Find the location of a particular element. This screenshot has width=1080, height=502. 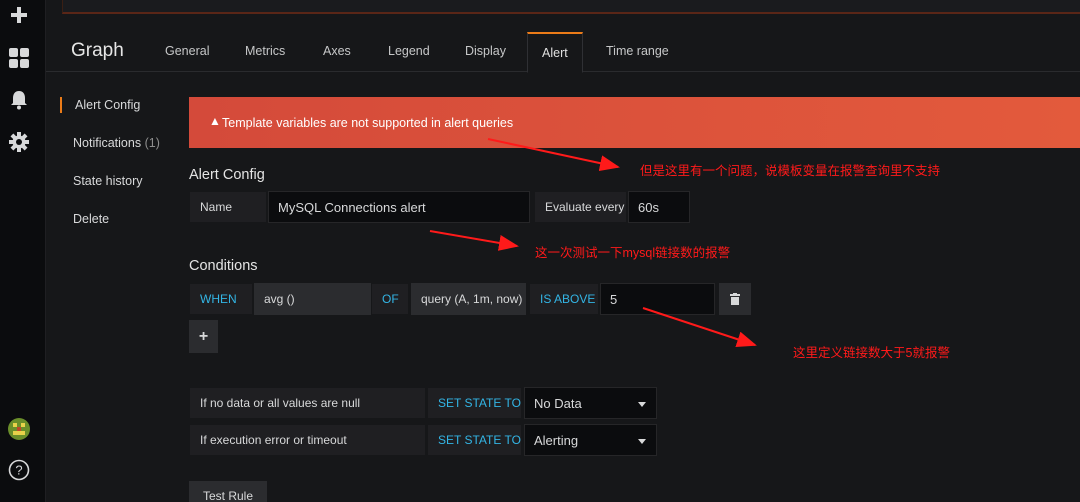

exec-error-state-value: Alerting is located at coordinates (556, 440).